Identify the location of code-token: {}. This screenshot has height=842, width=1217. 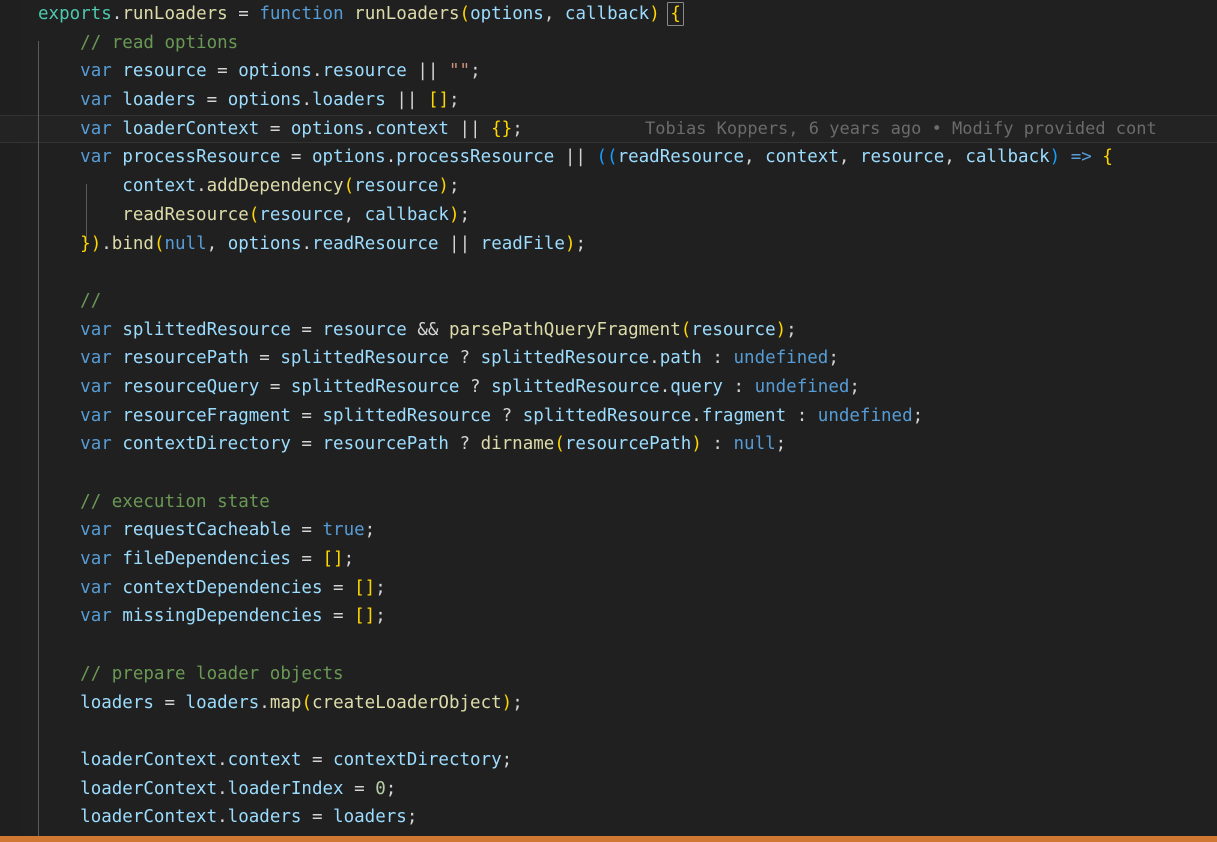
(502, 128).